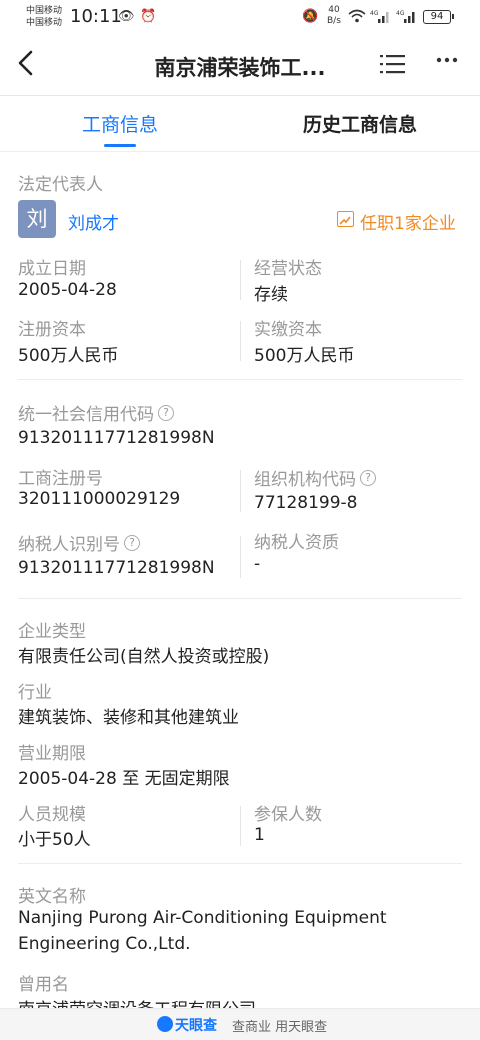 This screenshot has width=480, height=1040. What do you see at coordinates (381, 17) in the screenshot?
I see `signal-icon-1: 4G` at bounding box center [381, 17].